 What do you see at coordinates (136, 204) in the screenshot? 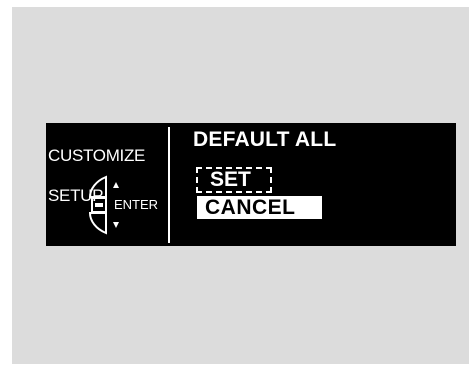
I see `enter-label: ENTER` at bounding box center [136, 204].